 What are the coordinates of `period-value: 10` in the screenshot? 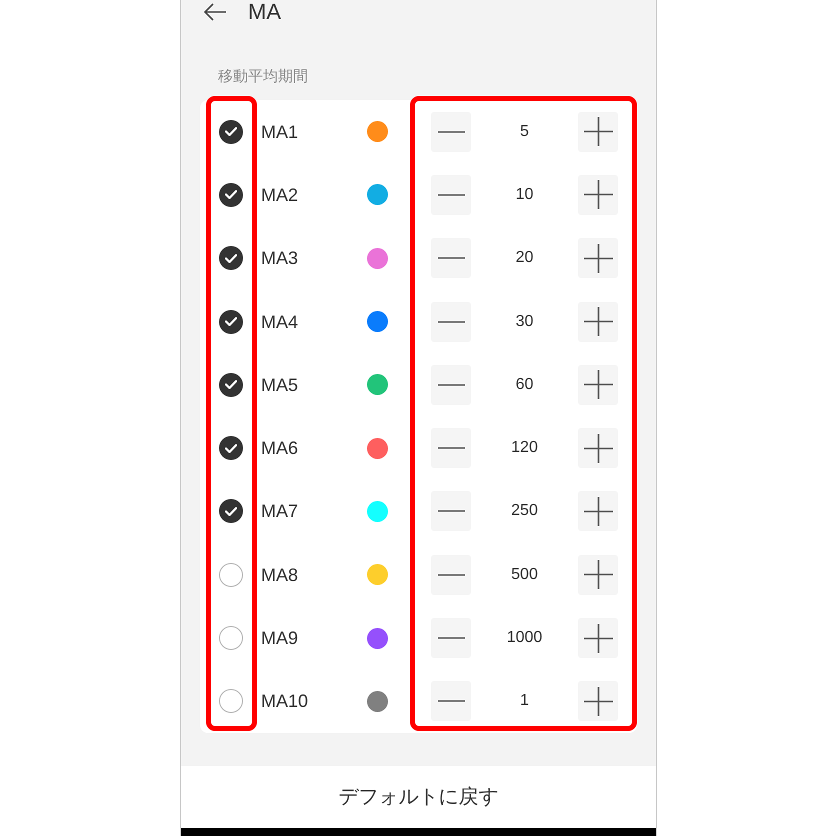 It's located at (524, 194).